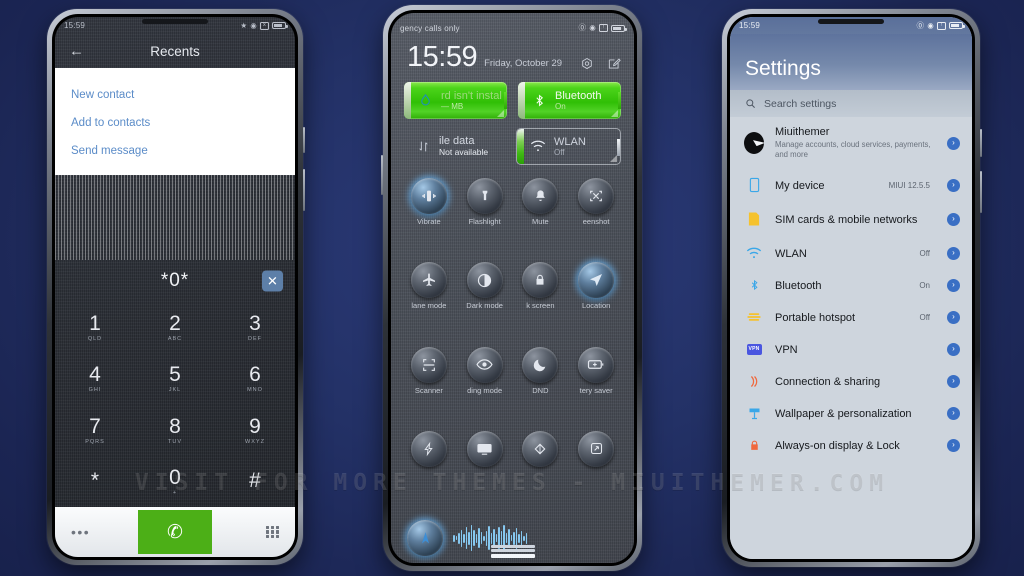  Describe the element at coordinates (95, 430) in the screenshot. I see `keypad-key-7: 7 PQRS` at that location.